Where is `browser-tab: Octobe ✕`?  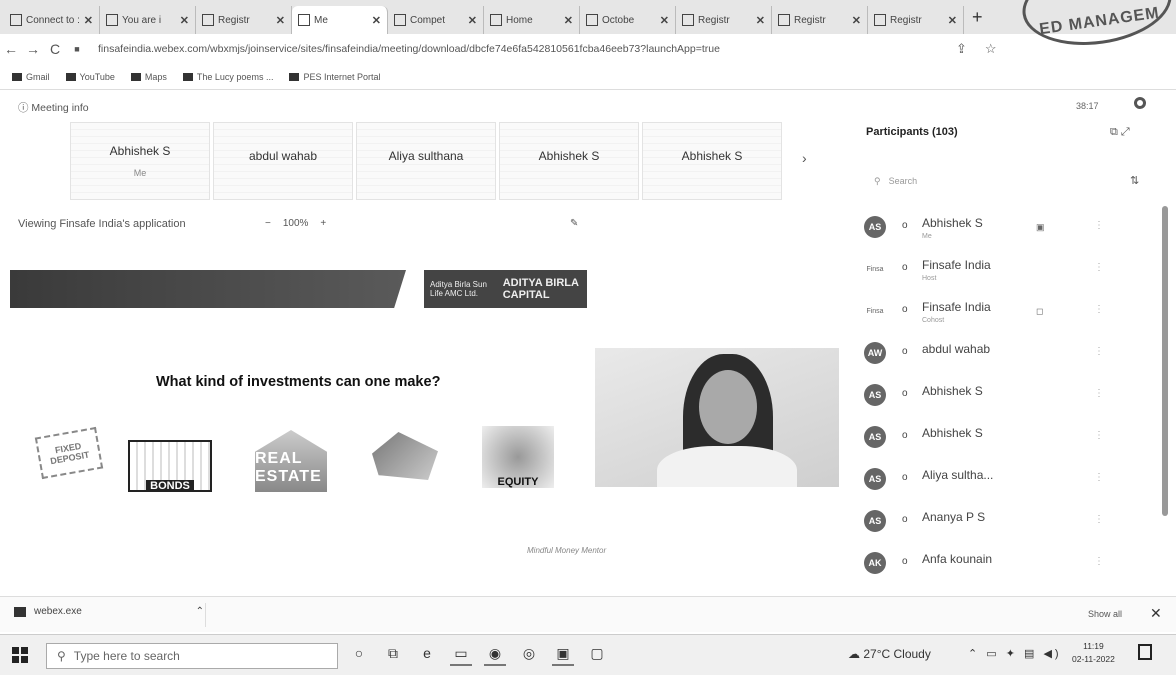
browser-tab: Octobe ✕ is located at coordinates (628, 20).